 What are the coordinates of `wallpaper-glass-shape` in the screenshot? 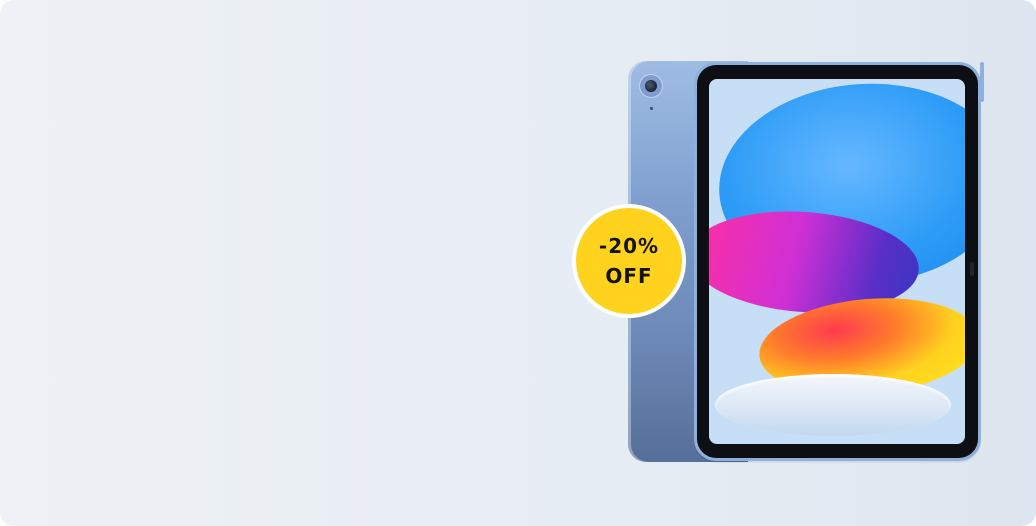 It's located at (833, 405).